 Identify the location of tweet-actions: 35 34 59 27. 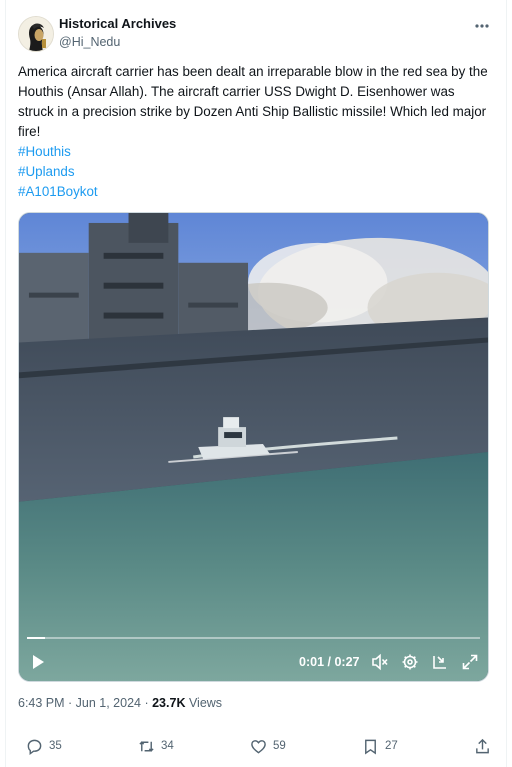
(257, 746).